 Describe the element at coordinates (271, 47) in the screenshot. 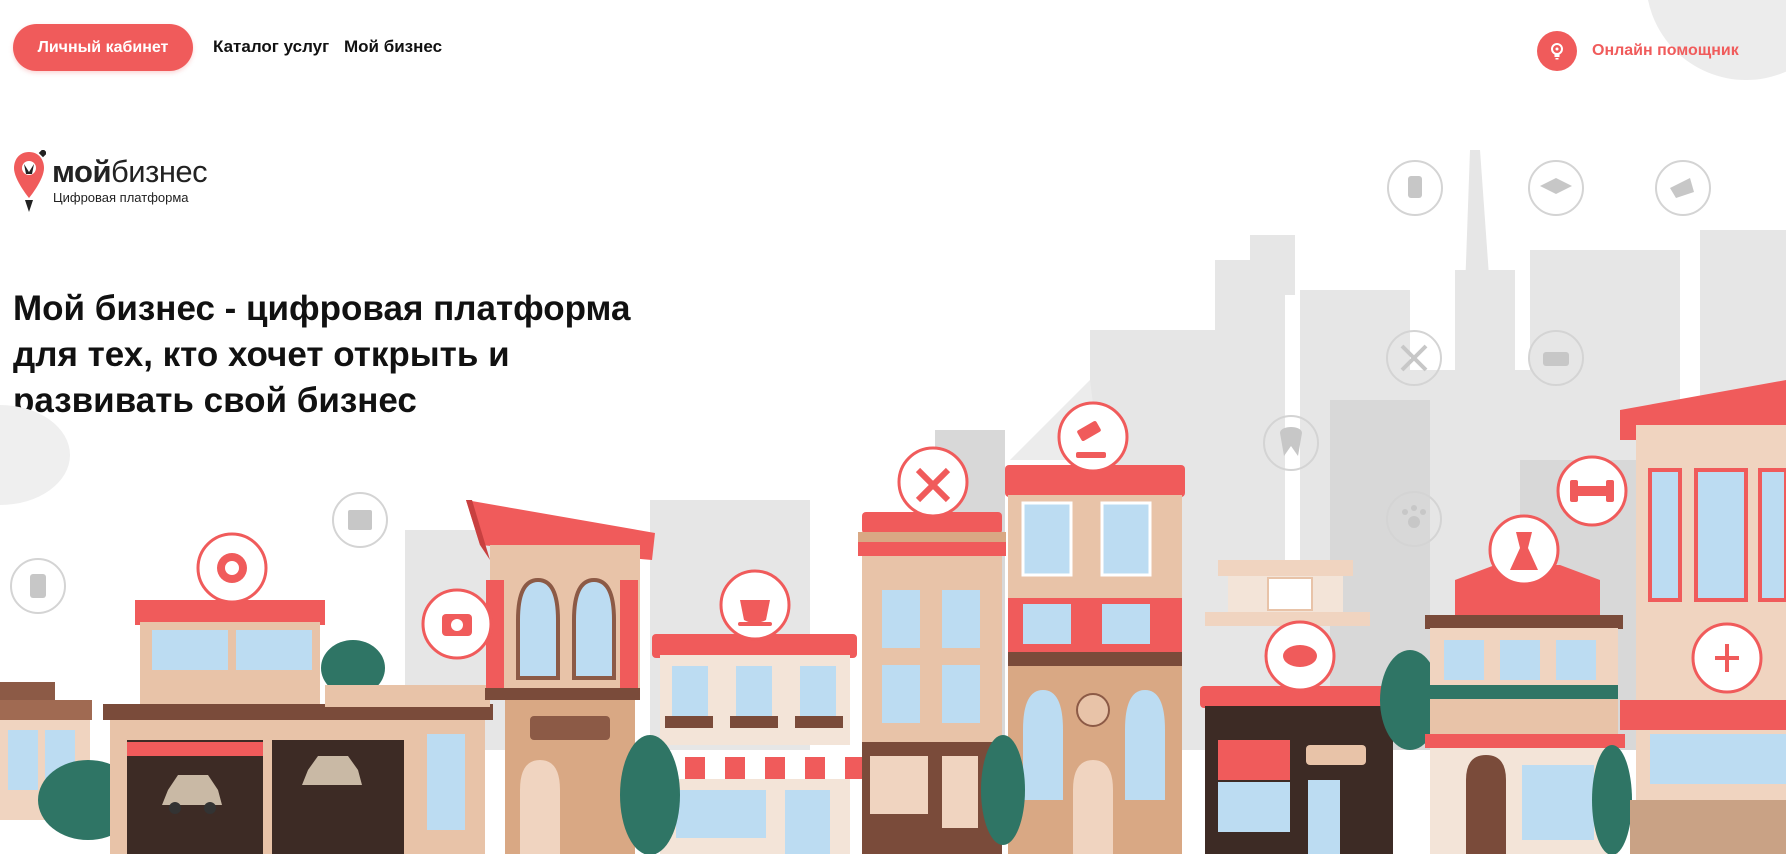

I see `nav-services-catalog: Каталог услуг` at that location.